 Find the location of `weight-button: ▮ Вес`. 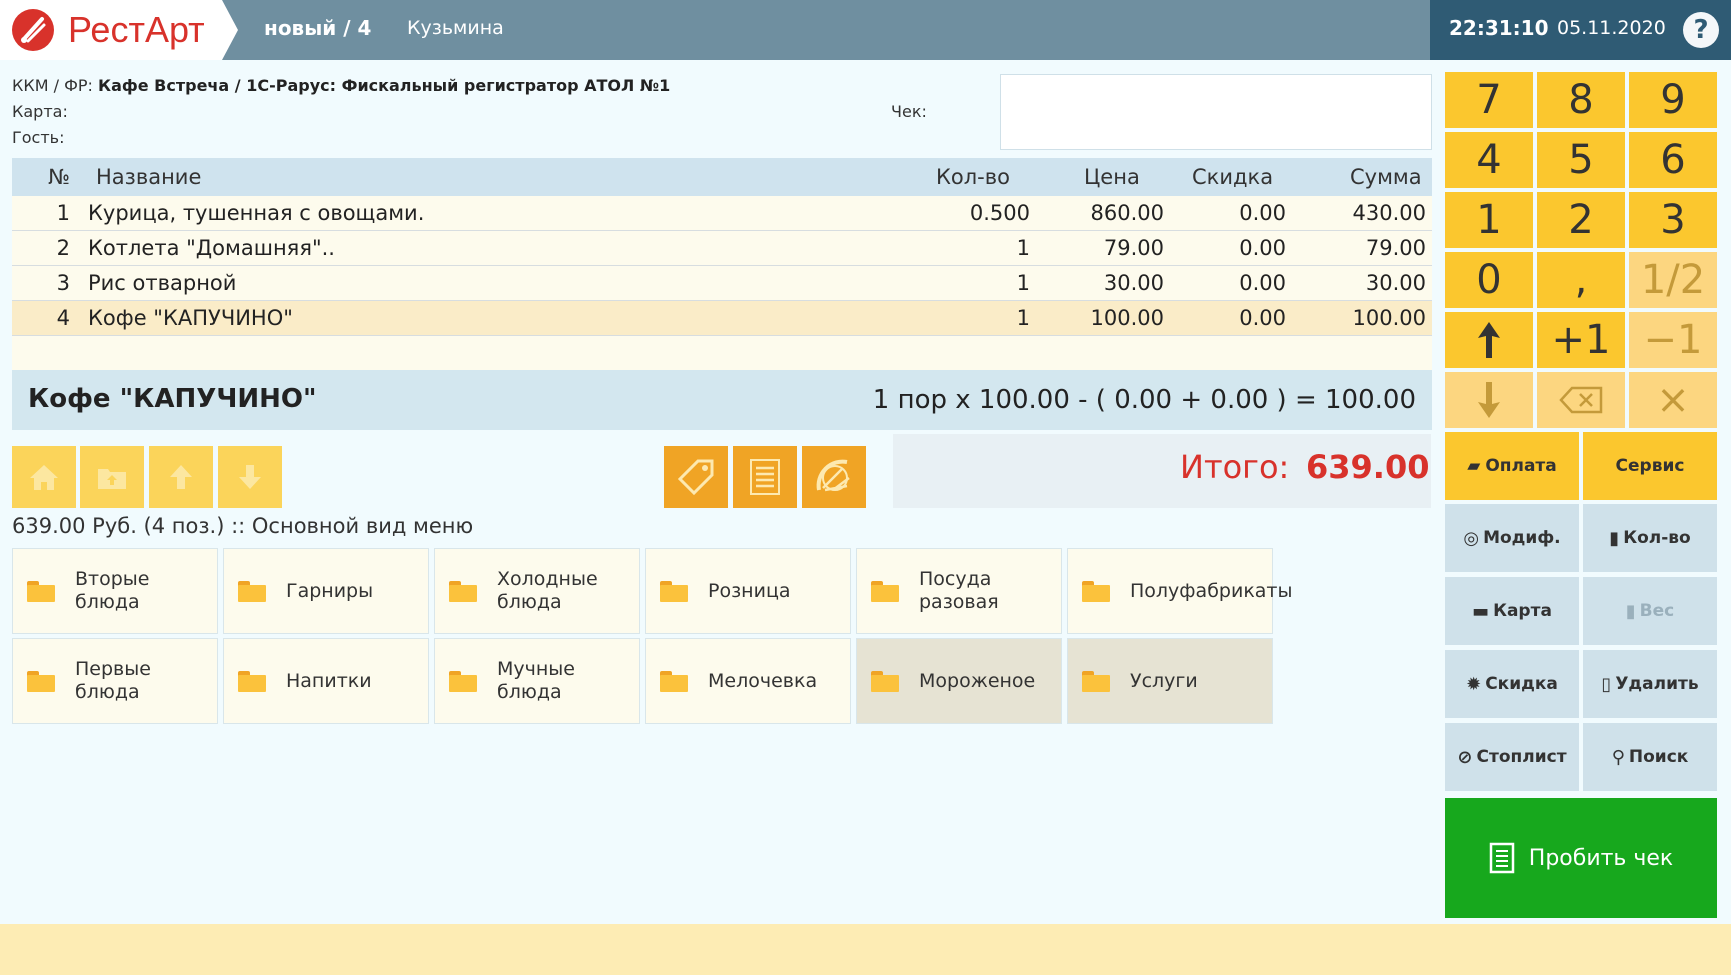

weight-button: ▮ Вес is located at coordinates (1650, 611).